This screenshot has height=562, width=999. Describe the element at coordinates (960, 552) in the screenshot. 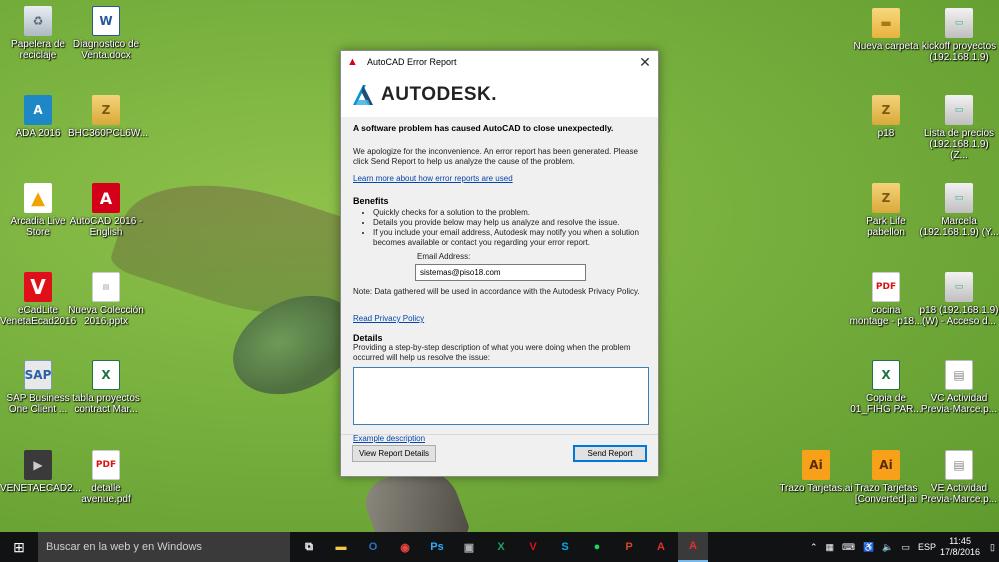

I see `clock-date: 17/8/2016` at that location.